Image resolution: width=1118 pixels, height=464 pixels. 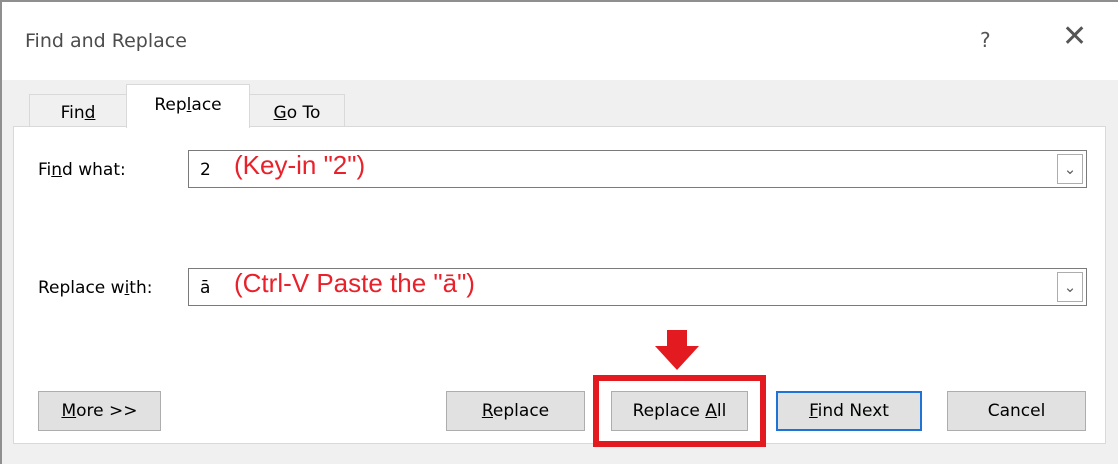 I want to click on dialog-title: Find and Replace, so click(x=106, y=41).